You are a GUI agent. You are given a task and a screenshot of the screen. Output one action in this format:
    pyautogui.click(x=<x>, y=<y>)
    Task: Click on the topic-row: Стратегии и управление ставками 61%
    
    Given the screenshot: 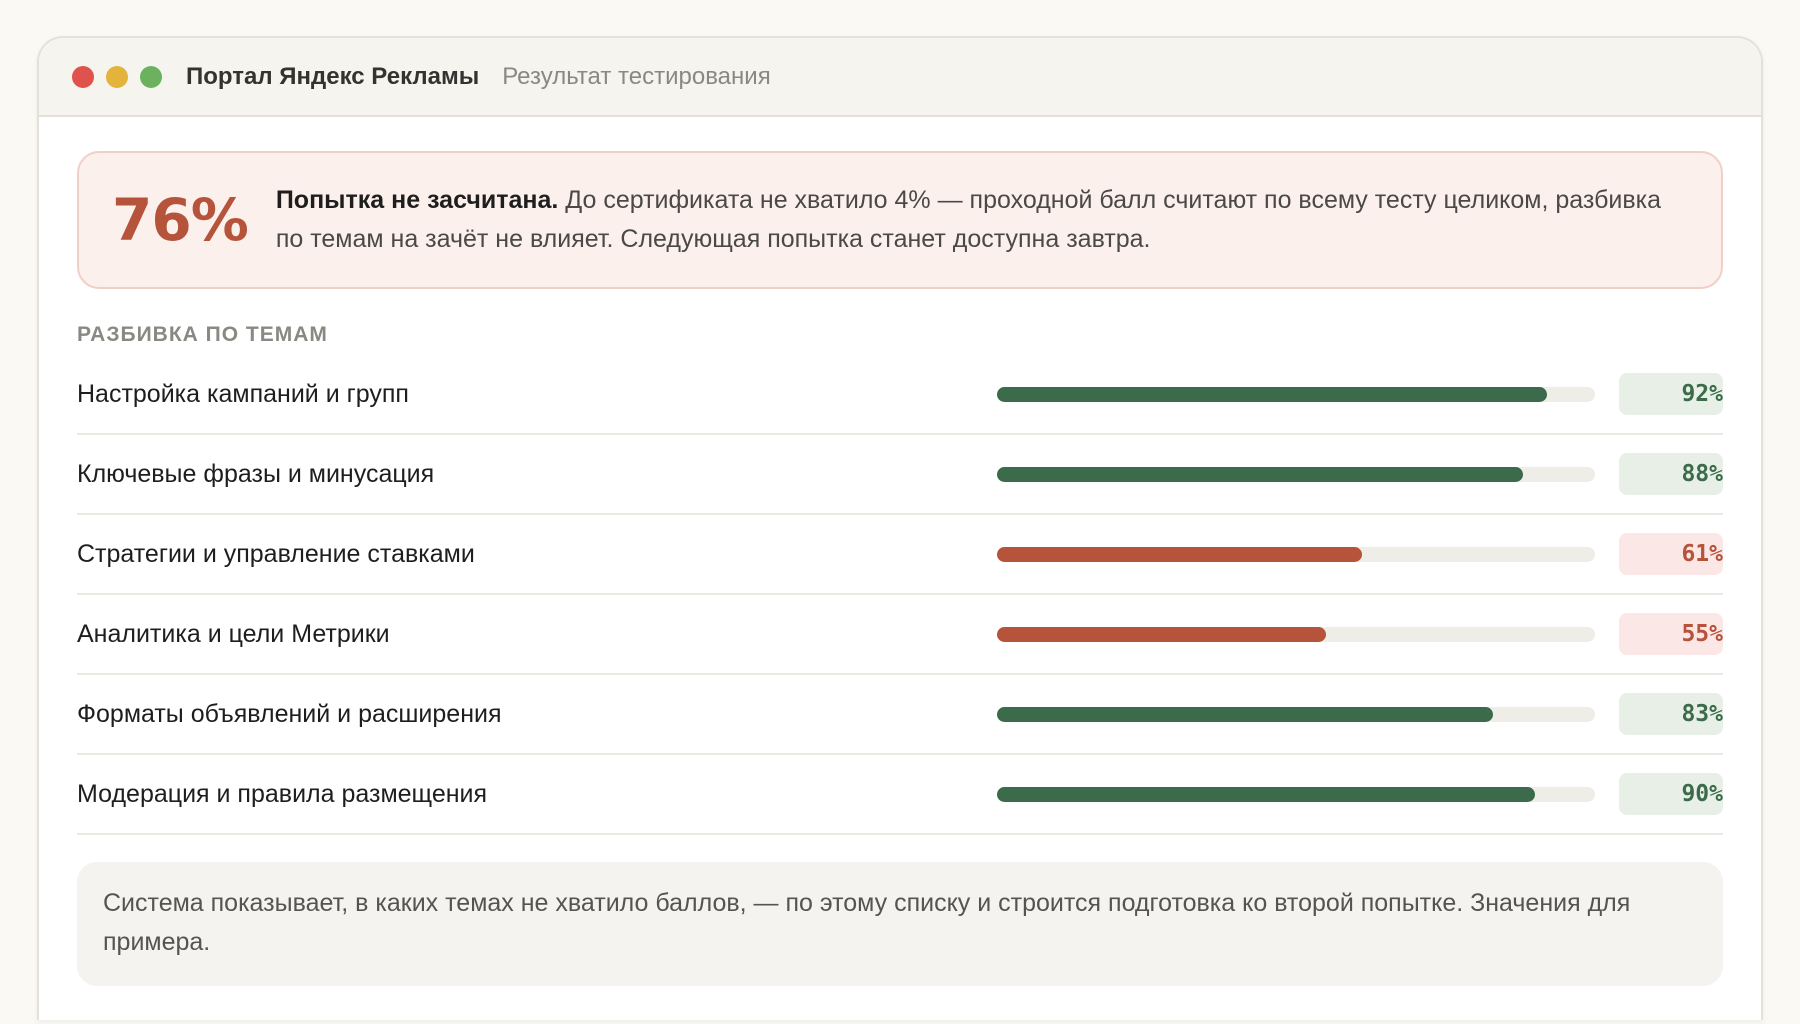 What is the action you would take?
    pyautogui.click(x=900, y=555)
    